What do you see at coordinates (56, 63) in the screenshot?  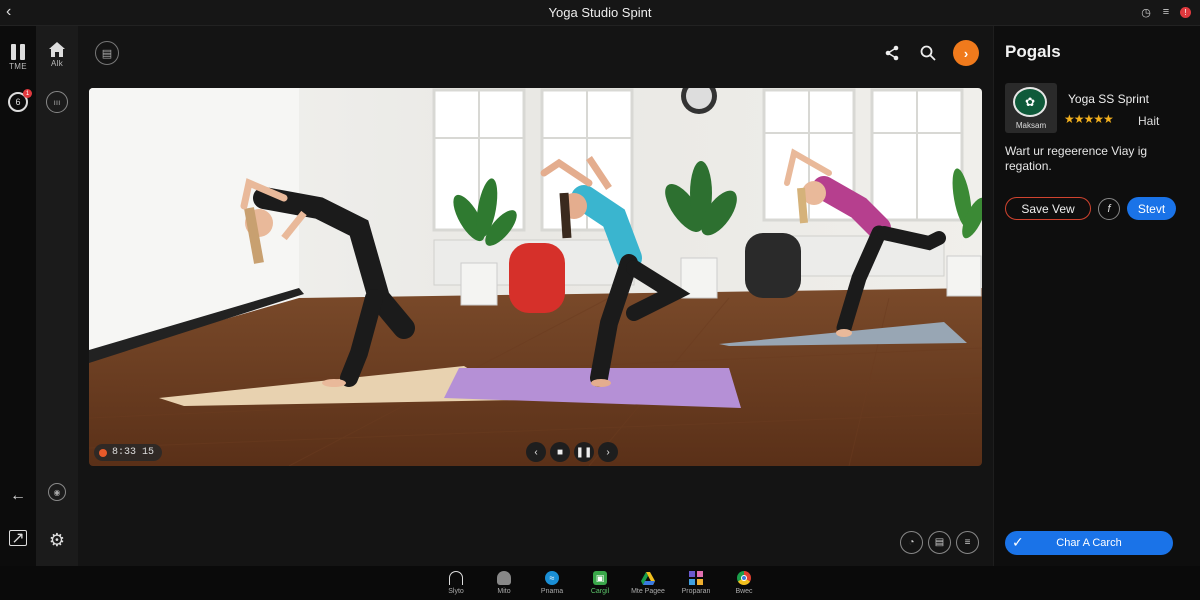 I see `rail-item-label: Alk` at bounding box center [56, 63].